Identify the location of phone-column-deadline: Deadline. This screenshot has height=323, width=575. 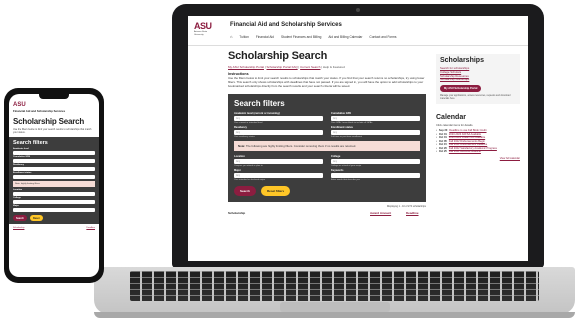
(90, 228).